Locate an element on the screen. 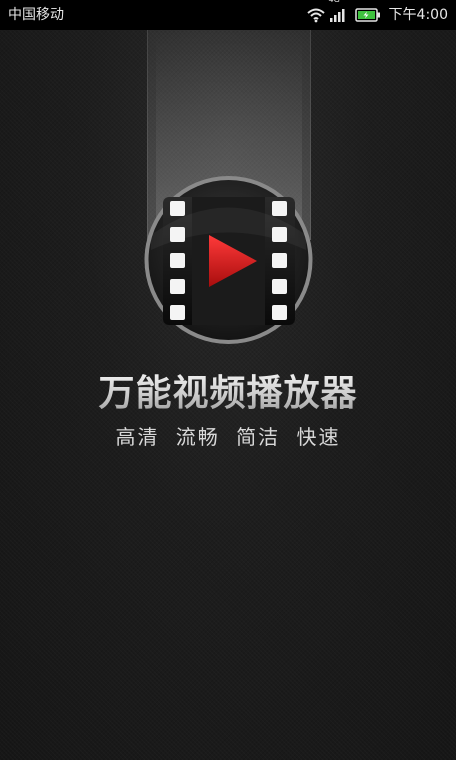  battery-charging-icon is located at coordinates (367, 15).